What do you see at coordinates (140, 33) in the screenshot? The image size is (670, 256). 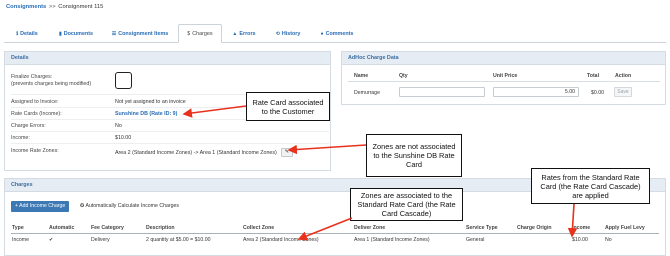 I see `tab-consignment-items: ☰ Consignment Items` at bounding box center [140, 33].